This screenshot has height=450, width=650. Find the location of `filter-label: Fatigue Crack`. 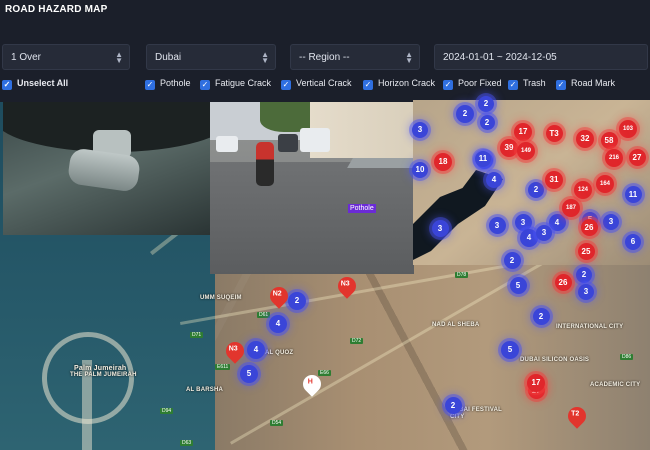

filter-label: Fatigue Crack is located at coordinates (243, 83).